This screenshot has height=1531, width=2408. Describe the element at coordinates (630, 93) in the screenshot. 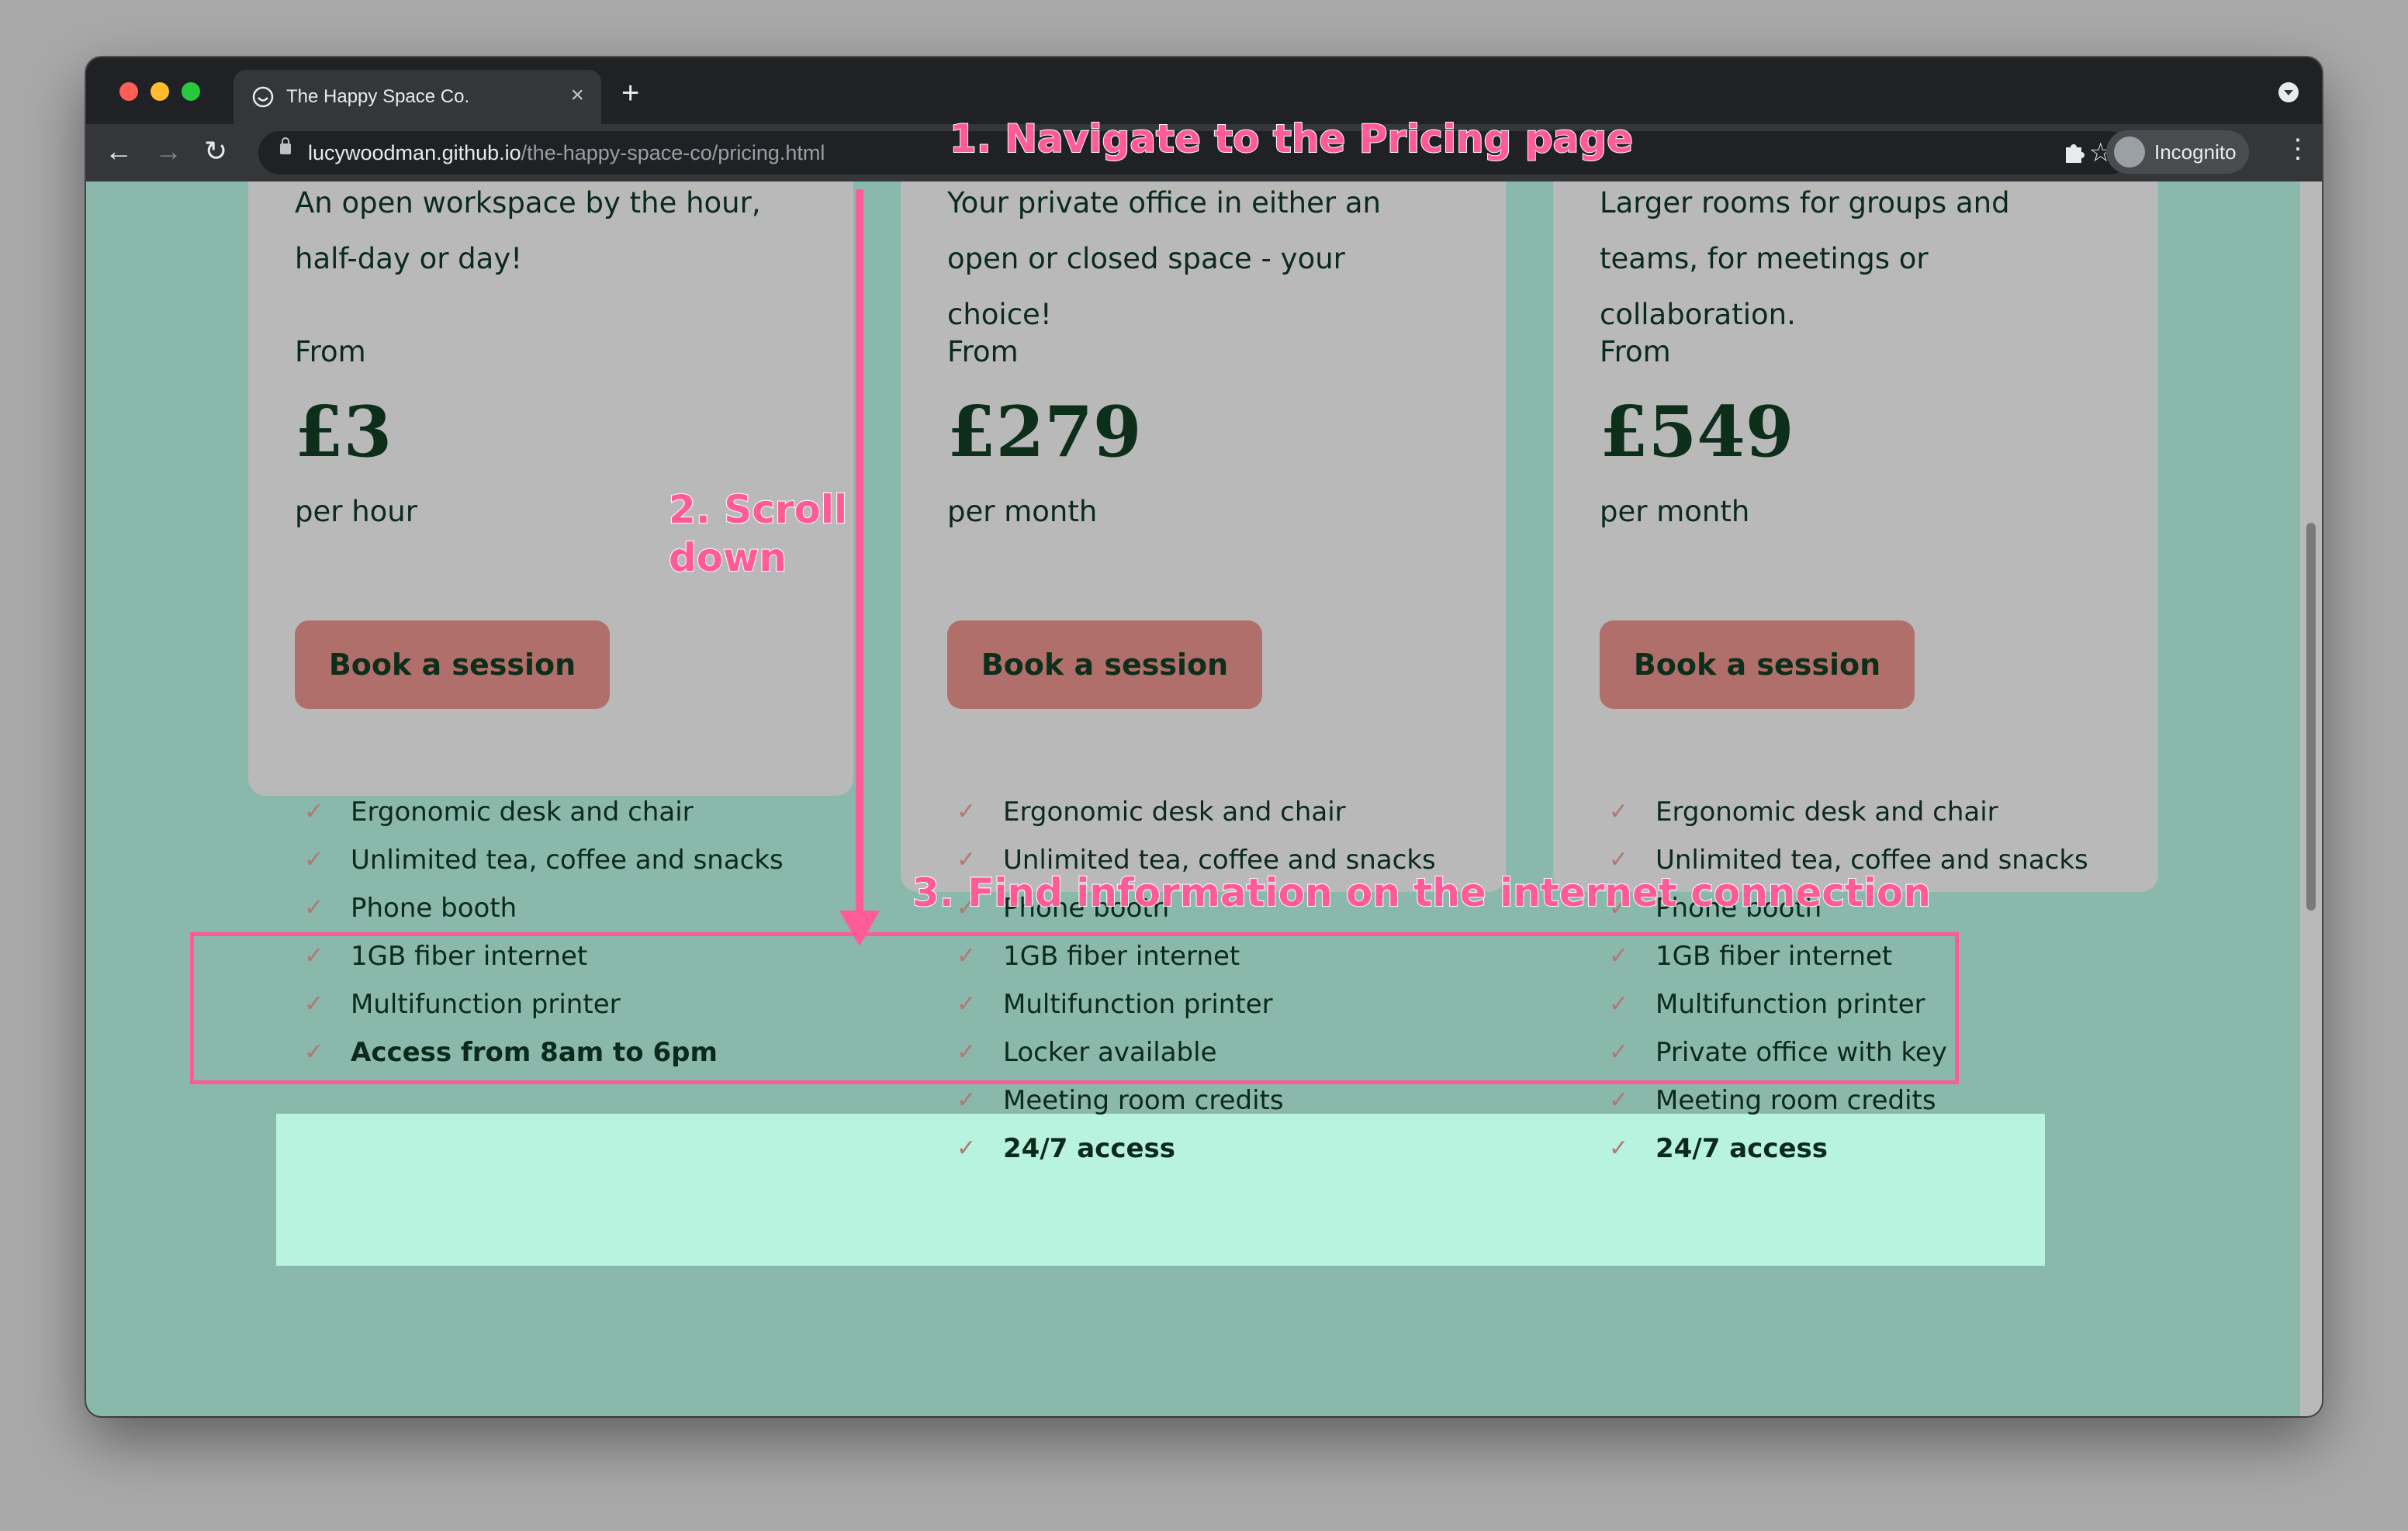

I see `new-tab-button: +` at that location.